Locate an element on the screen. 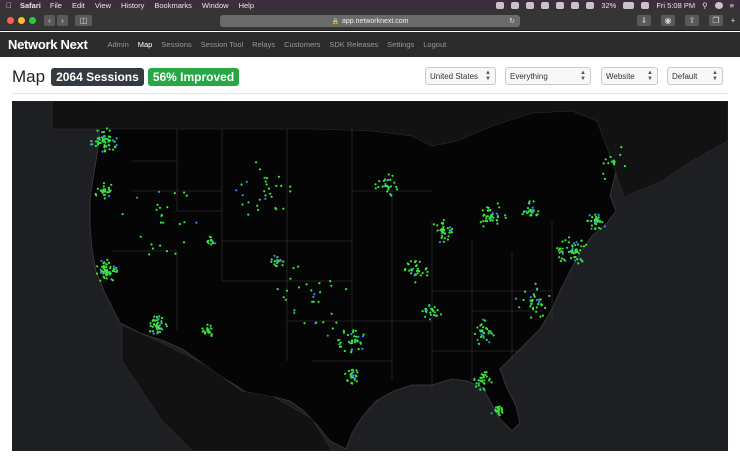 This screenshot has height=463, width=740. nav-customers: Customers is located at coordinates (302, 44).